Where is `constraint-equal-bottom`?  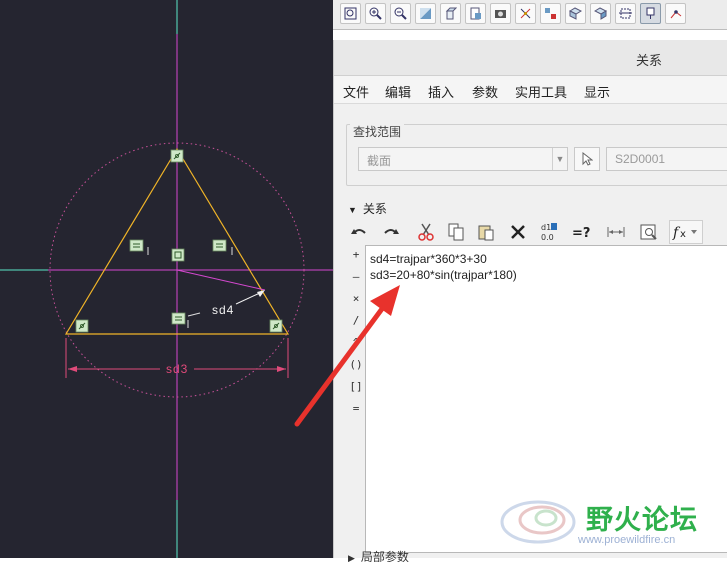
constraint-equal-bottom is located at coordinates (186, 320).